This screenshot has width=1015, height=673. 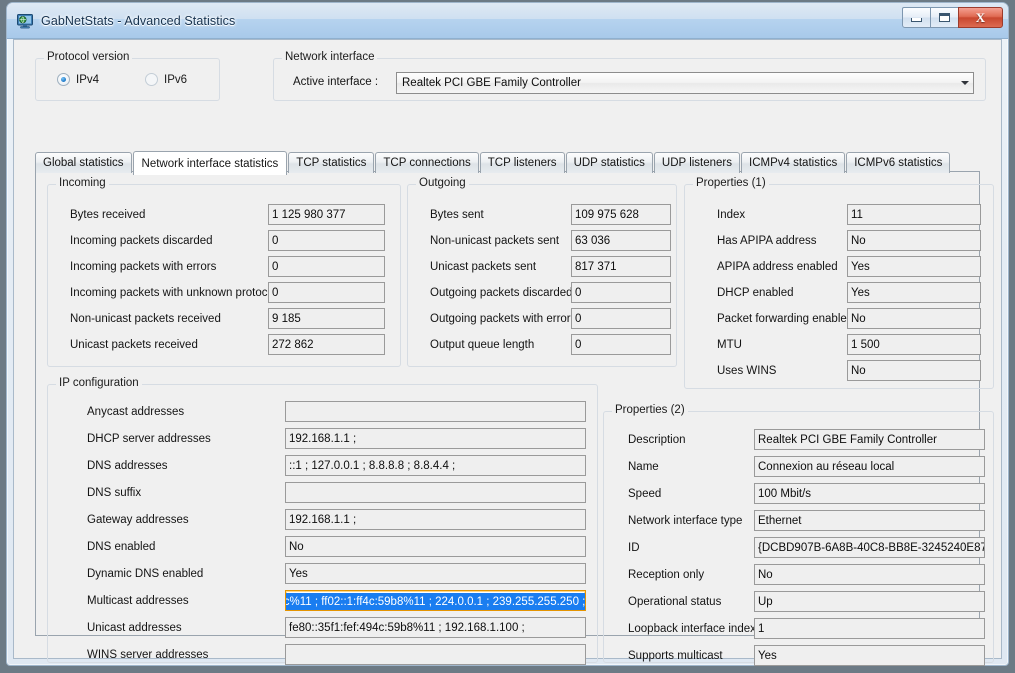 What do you see at coordinates (507, 21) in the screenshot?
I see `titlebar: GabNetStats - Advanced Statistics` at bounding box center [507, 21].